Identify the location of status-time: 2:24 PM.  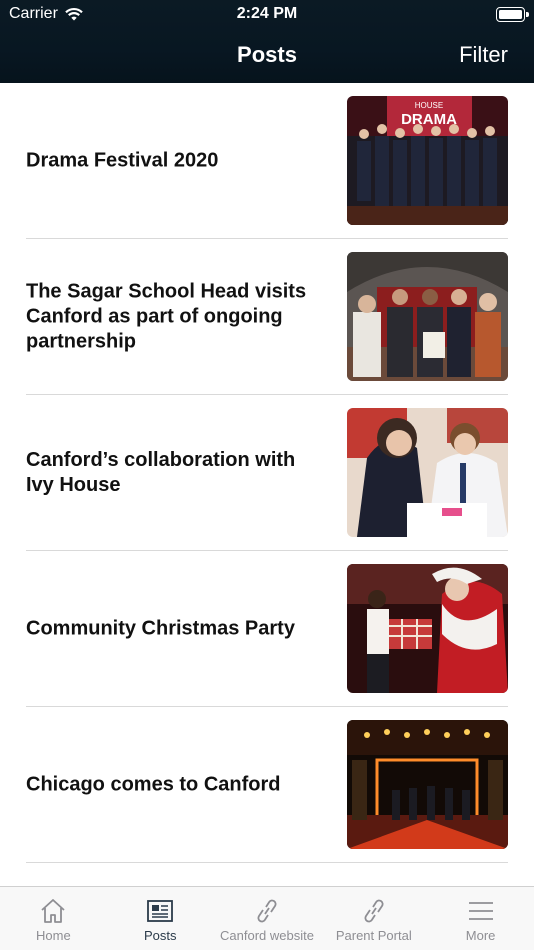
(267, 13).